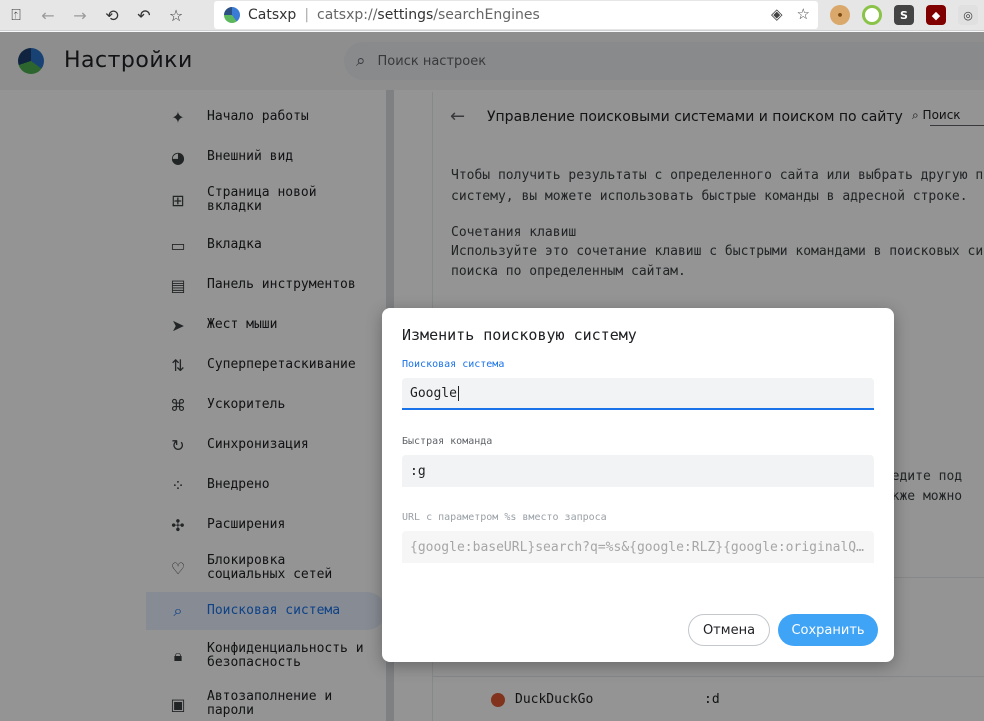 The height and width of the screenshot is (721, 984). What do you see at coordinates (80, 15) in the screenshot?
I see `forward-icon: →` at bounding box center [80, 15].